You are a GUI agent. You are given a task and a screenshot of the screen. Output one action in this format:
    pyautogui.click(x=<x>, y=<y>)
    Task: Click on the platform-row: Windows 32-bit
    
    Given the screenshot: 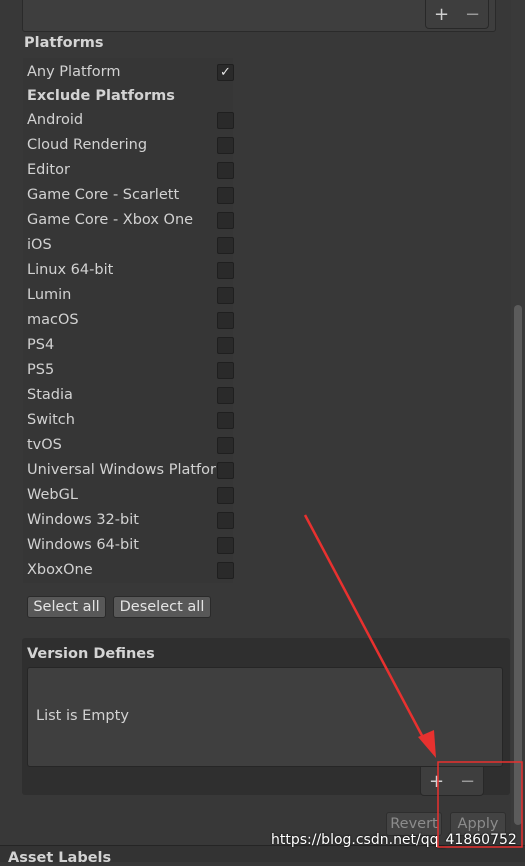 What is the action you would take?
    pyautogui.click(x=133, y=521)
    